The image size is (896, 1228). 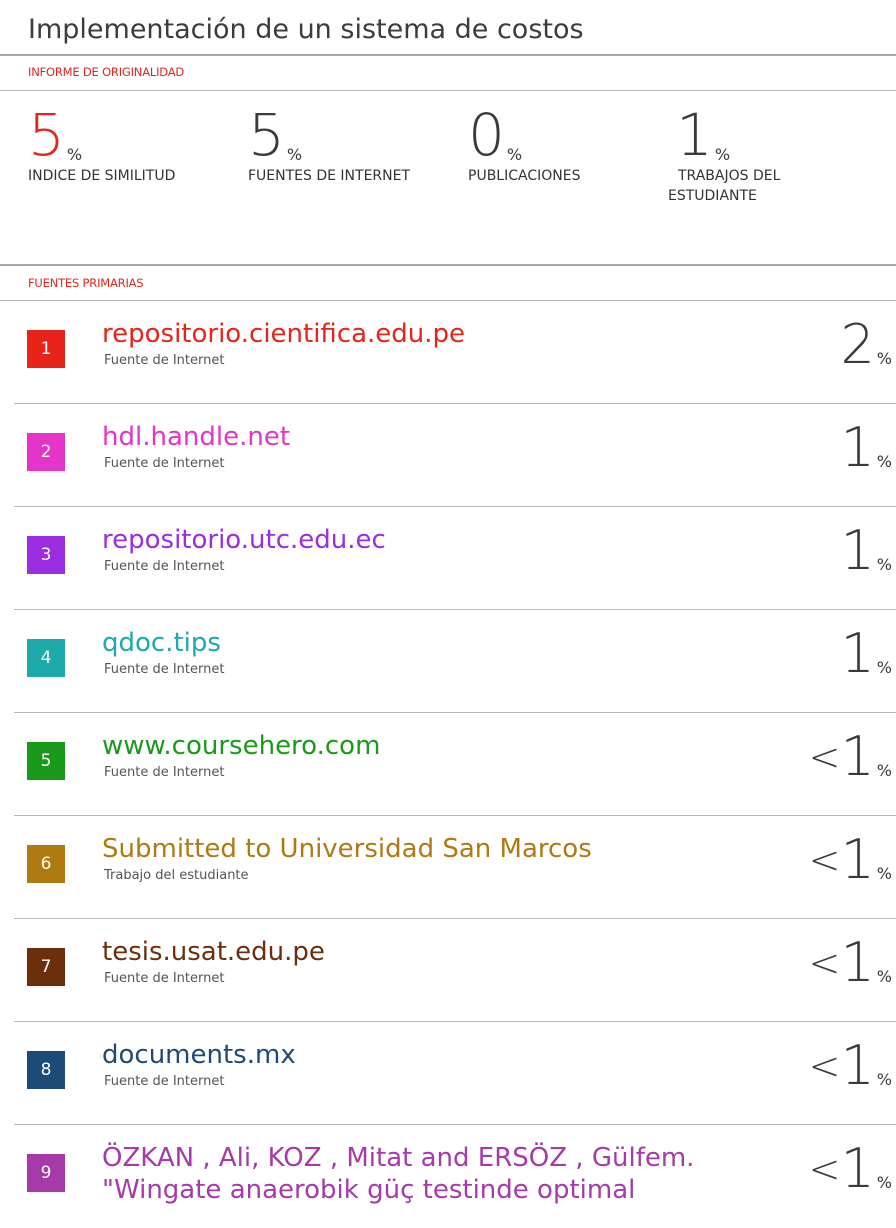 I want to click on source-name-line: Submitted to Universidad San Marcos, so click(x=347, y=849).